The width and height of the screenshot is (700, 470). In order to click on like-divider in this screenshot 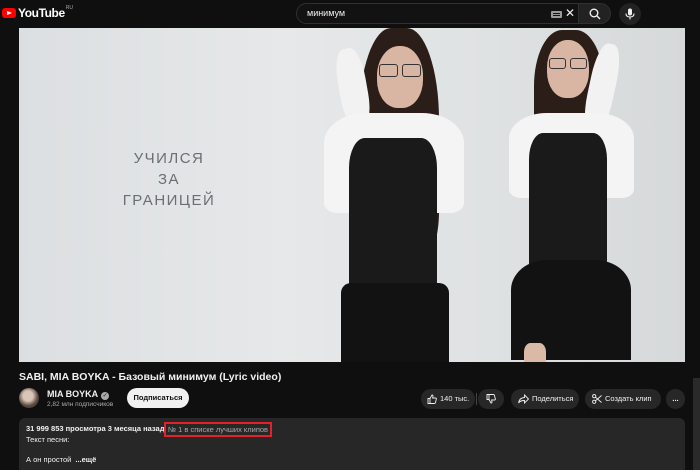, I will do `click(476, 399)`.